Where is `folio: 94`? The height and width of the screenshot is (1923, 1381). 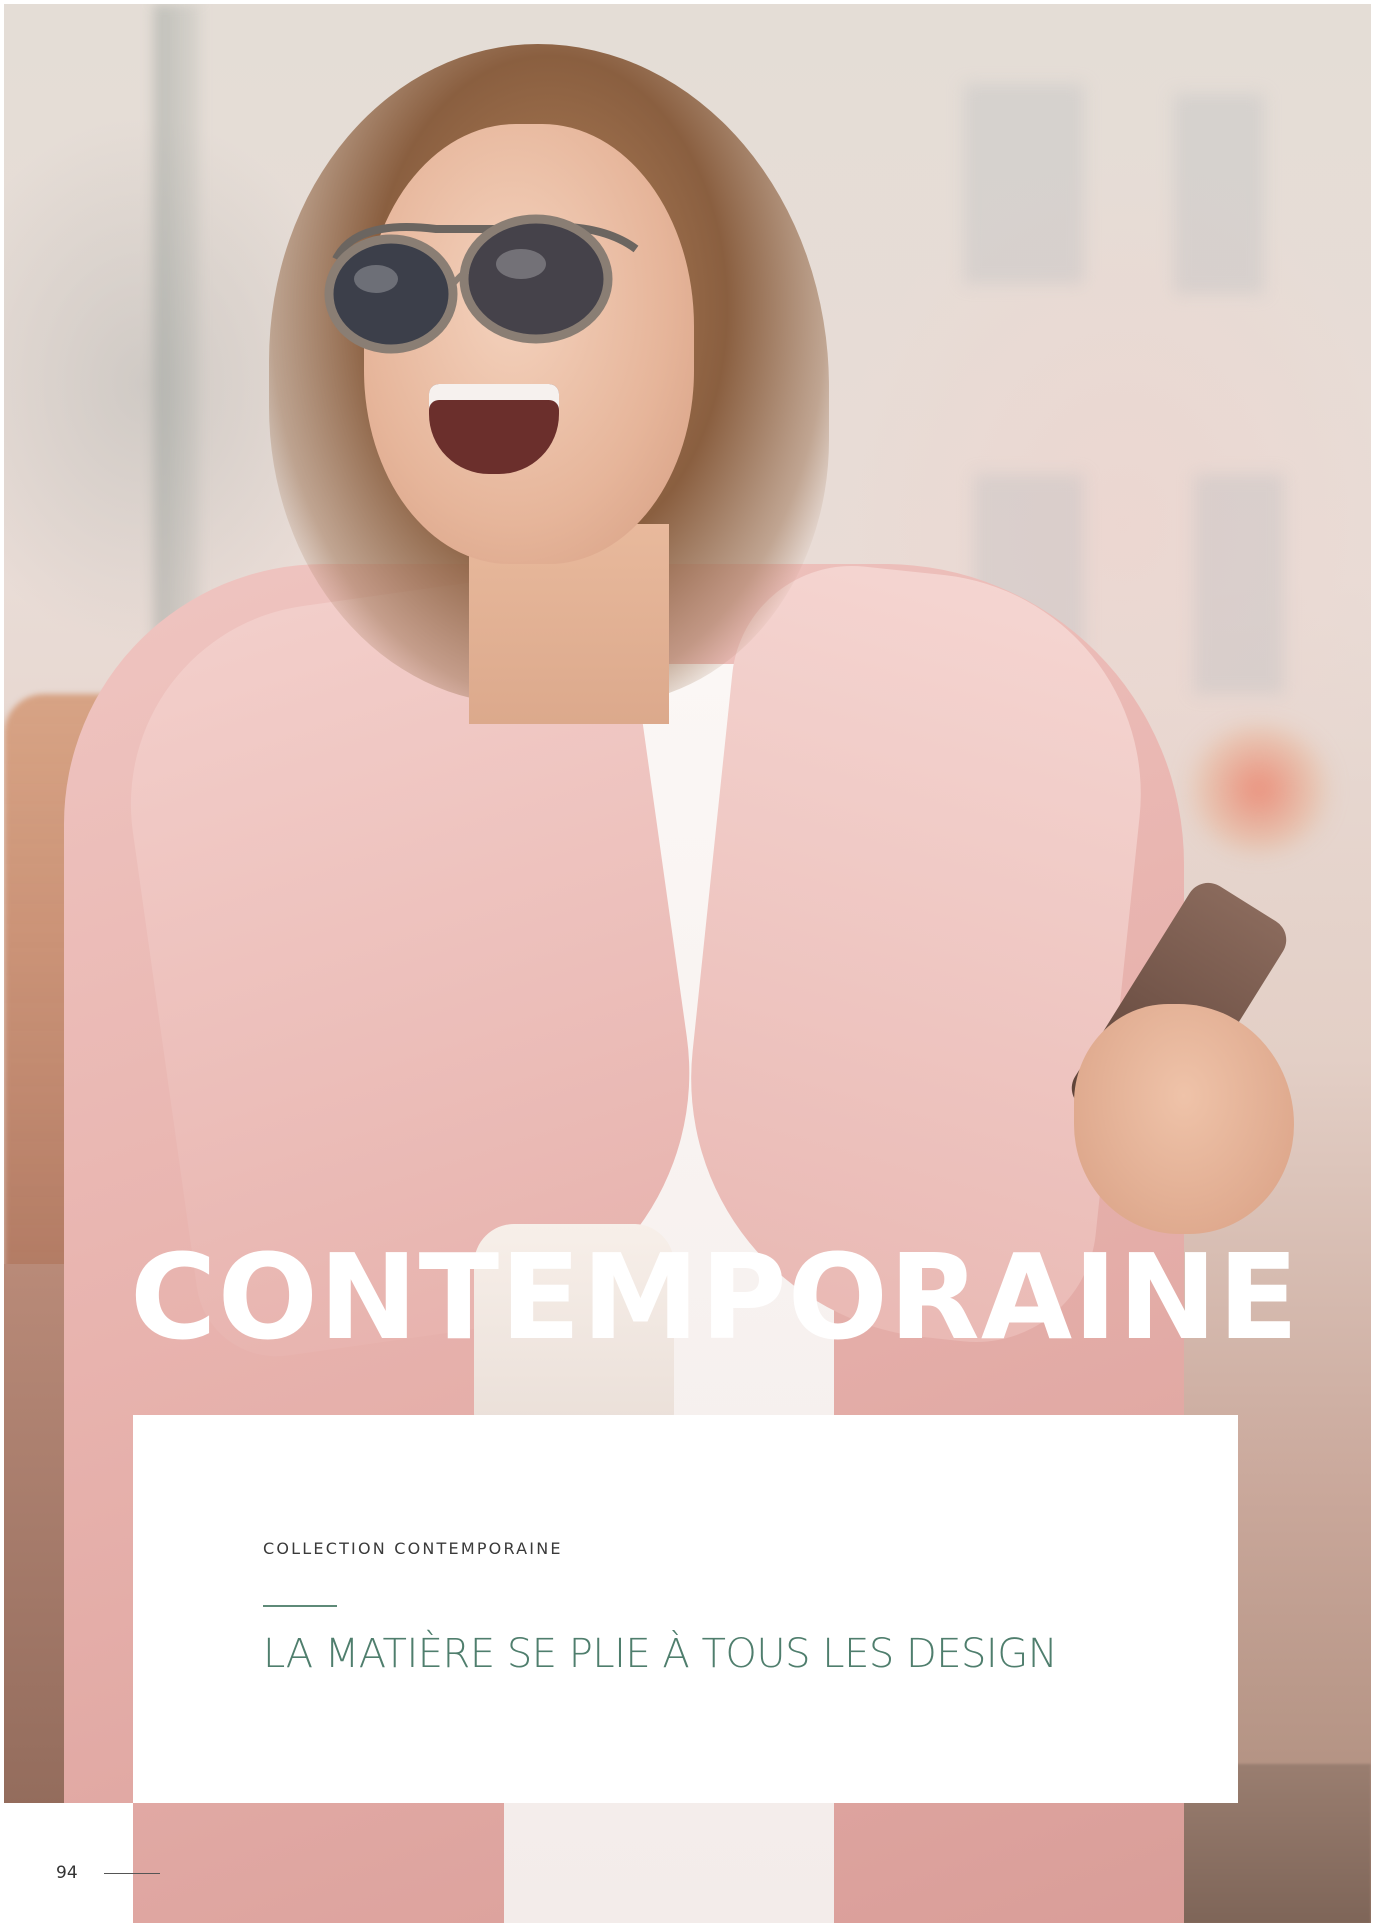 folio: 94 is located at coordinates (80, 1863).